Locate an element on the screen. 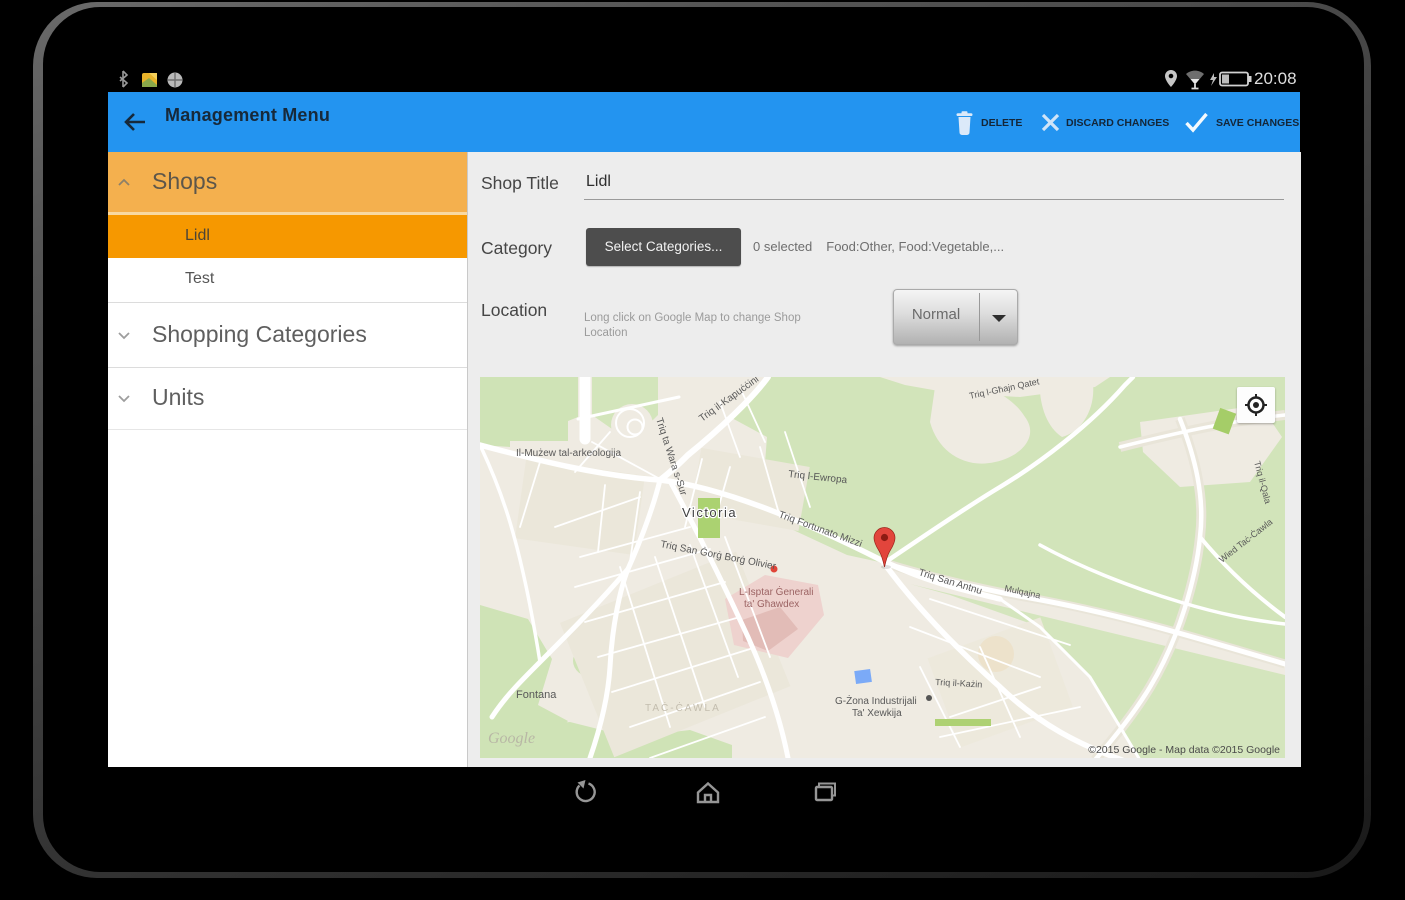 The image size is (1405, 900). svg-text: Google is located at coordinates (511, 738).